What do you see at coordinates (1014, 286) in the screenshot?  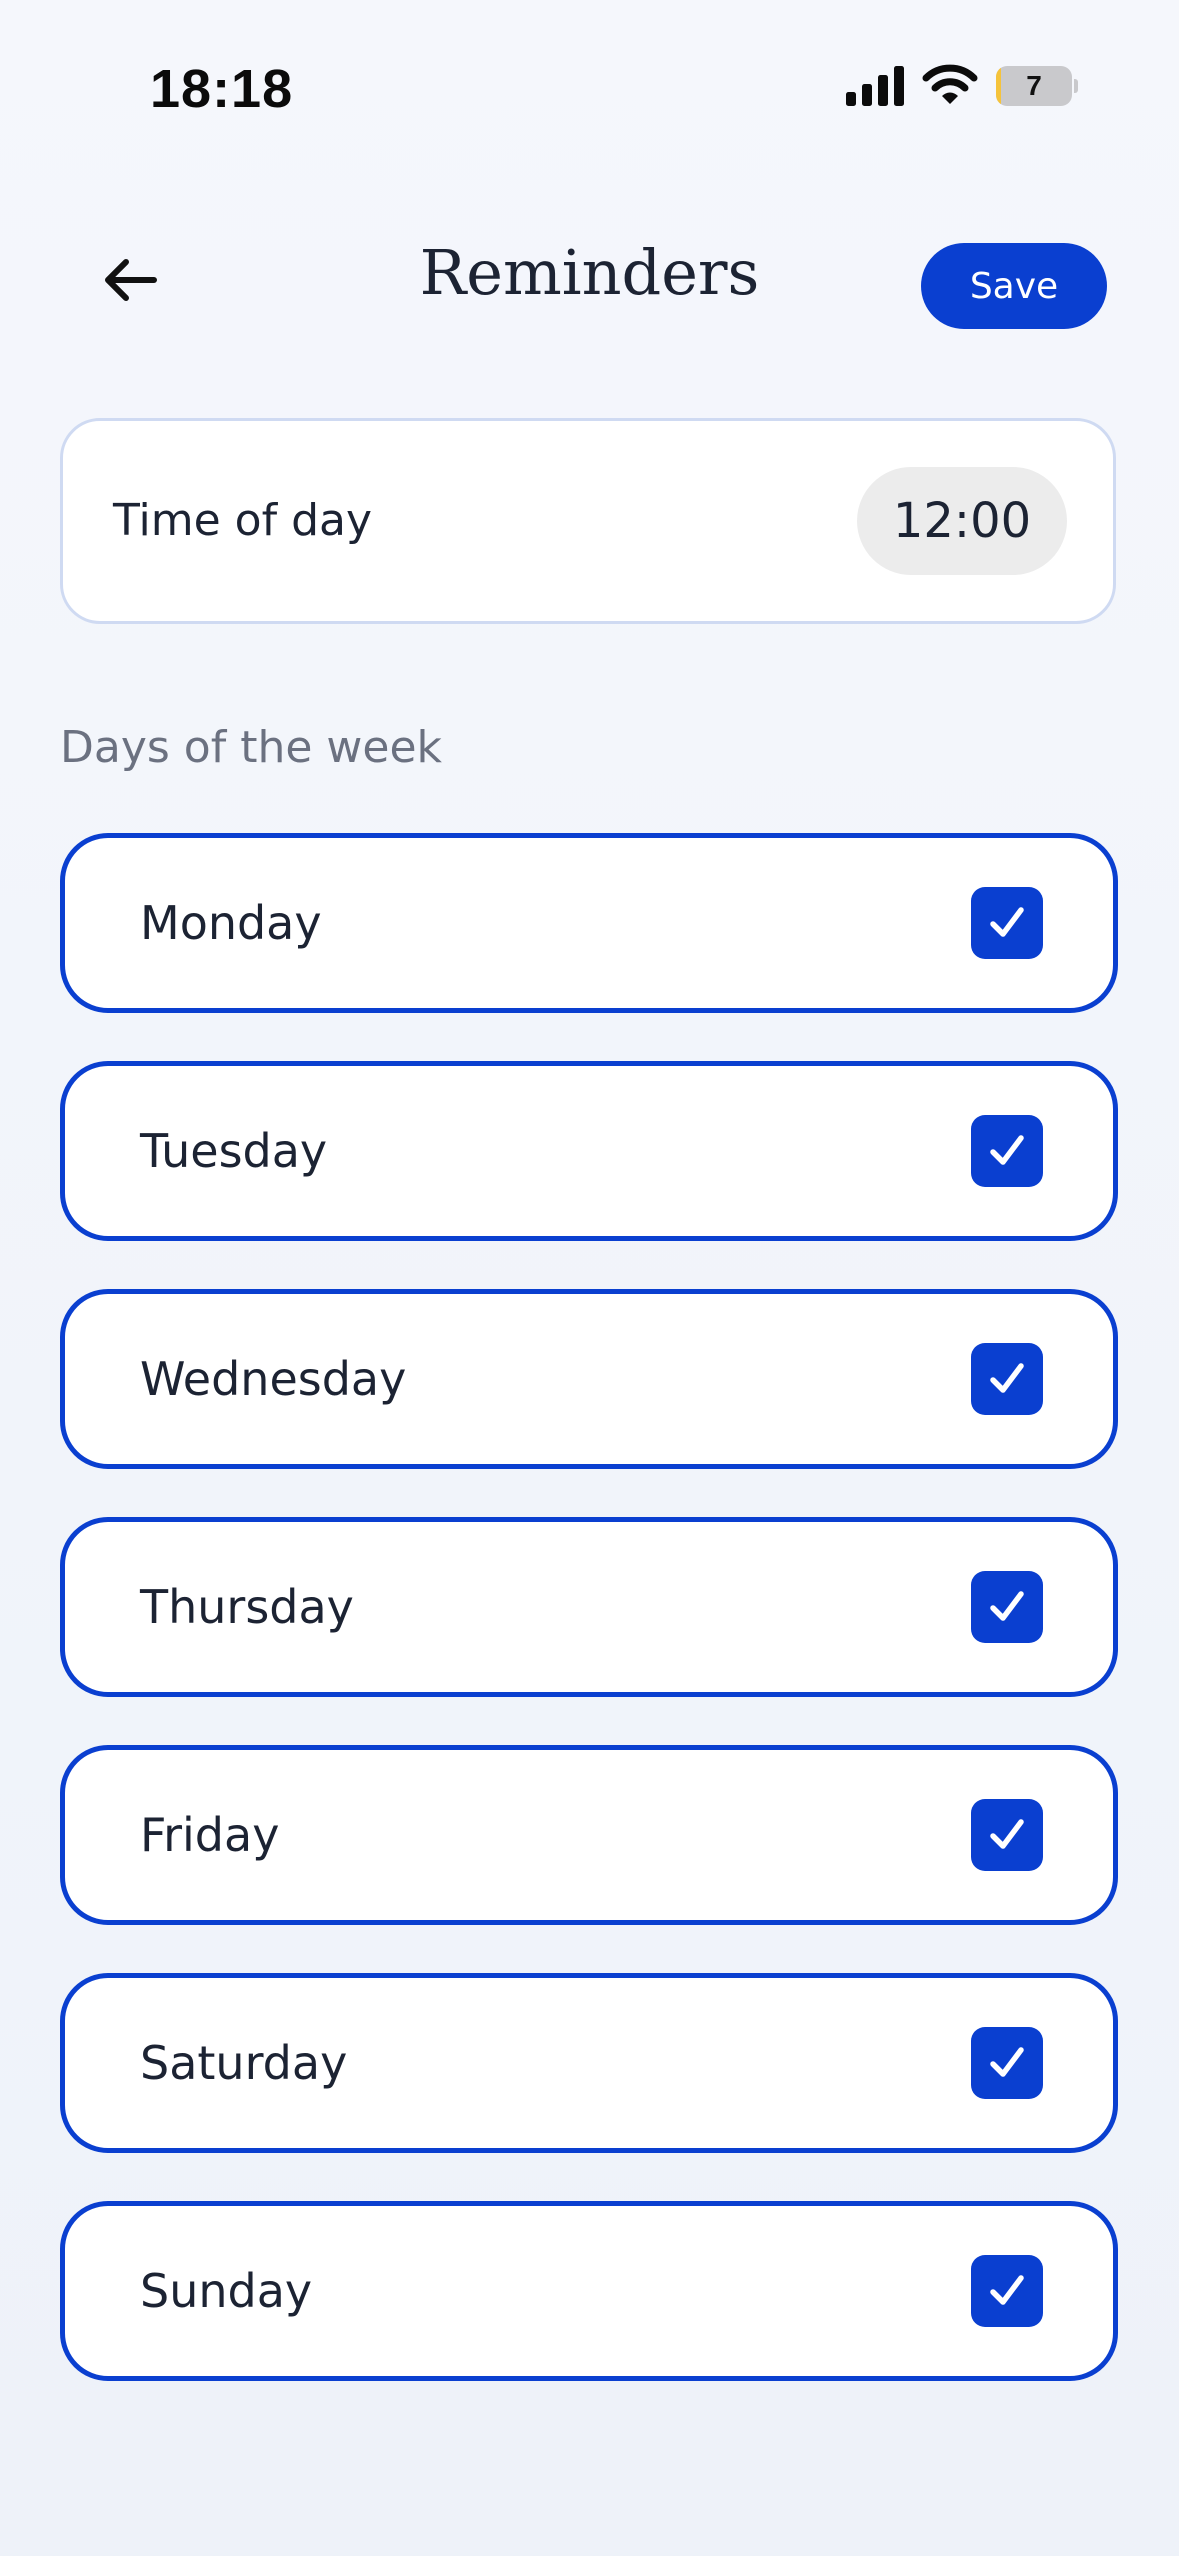 I see `save-button: Save` at bounding box center [1014, 286].